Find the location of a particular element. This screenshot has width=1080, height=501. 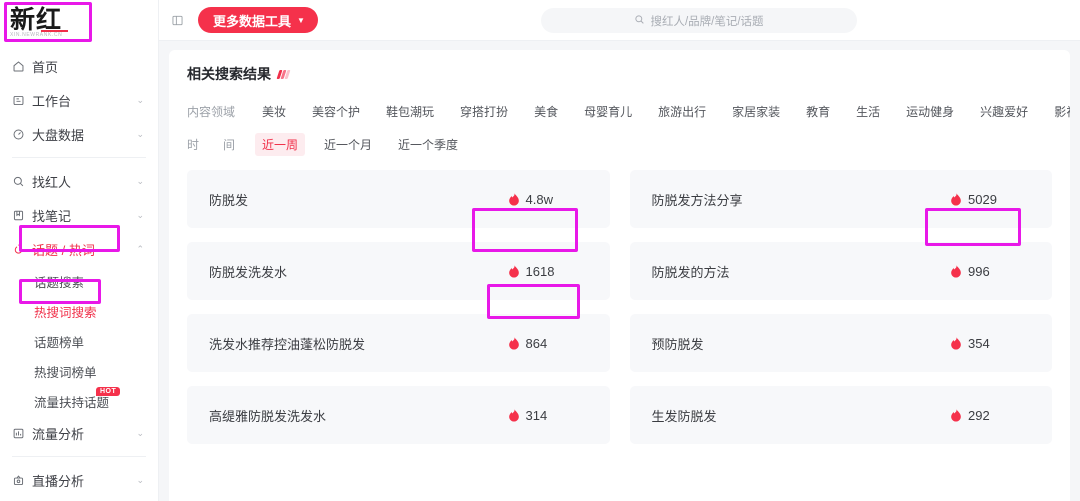

sidebar-subitem-topic-search: 话题搜索 is located at coordinates (79, 281).